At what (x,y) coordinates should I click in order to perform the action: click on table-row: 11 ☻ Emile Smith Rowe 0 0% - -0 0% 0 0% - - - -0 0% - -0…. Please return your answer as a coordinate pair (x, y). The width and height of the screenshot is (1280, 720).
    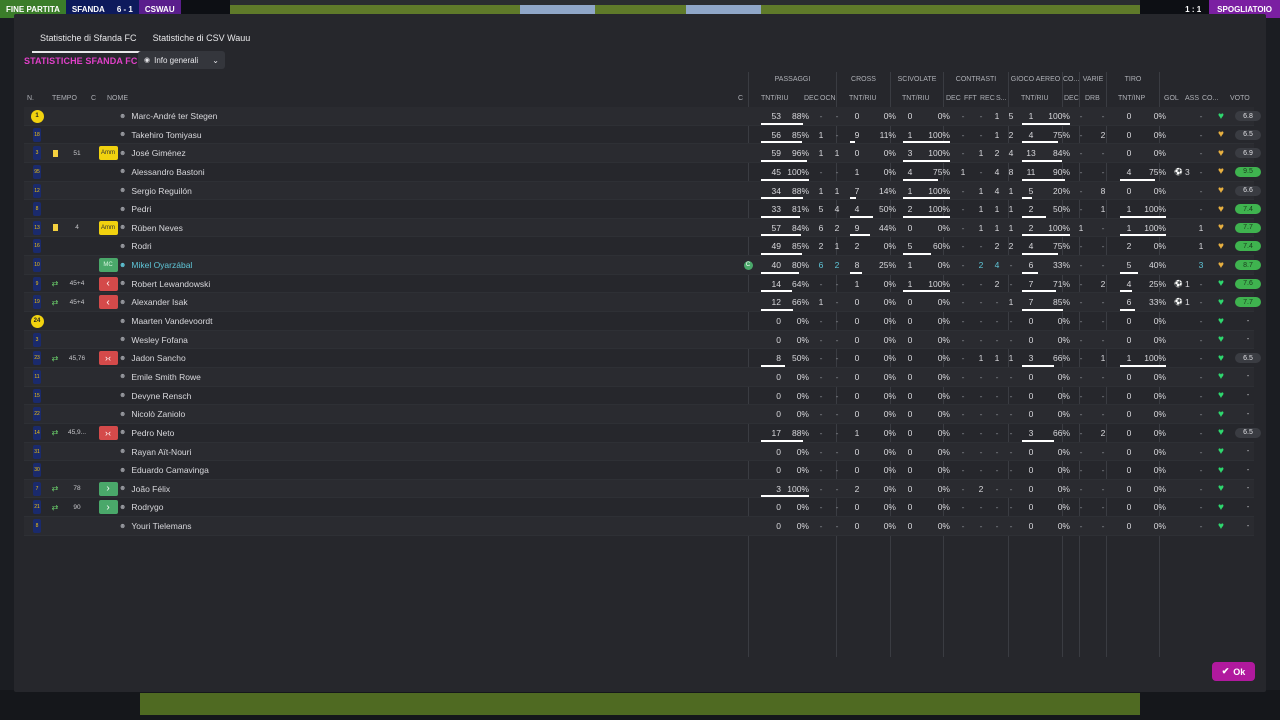
    Looking at the image, I should click on (639, 377).